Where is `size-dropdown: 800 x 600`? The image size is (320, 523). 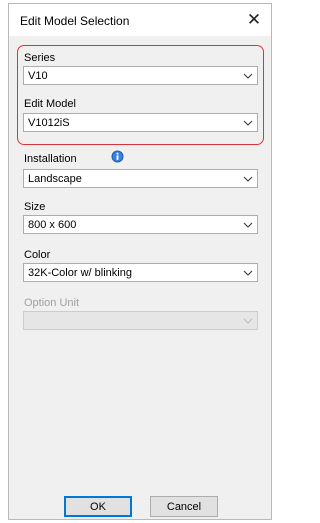
size-dropdown: 800 x 600 is located at coordinates (140, 224).